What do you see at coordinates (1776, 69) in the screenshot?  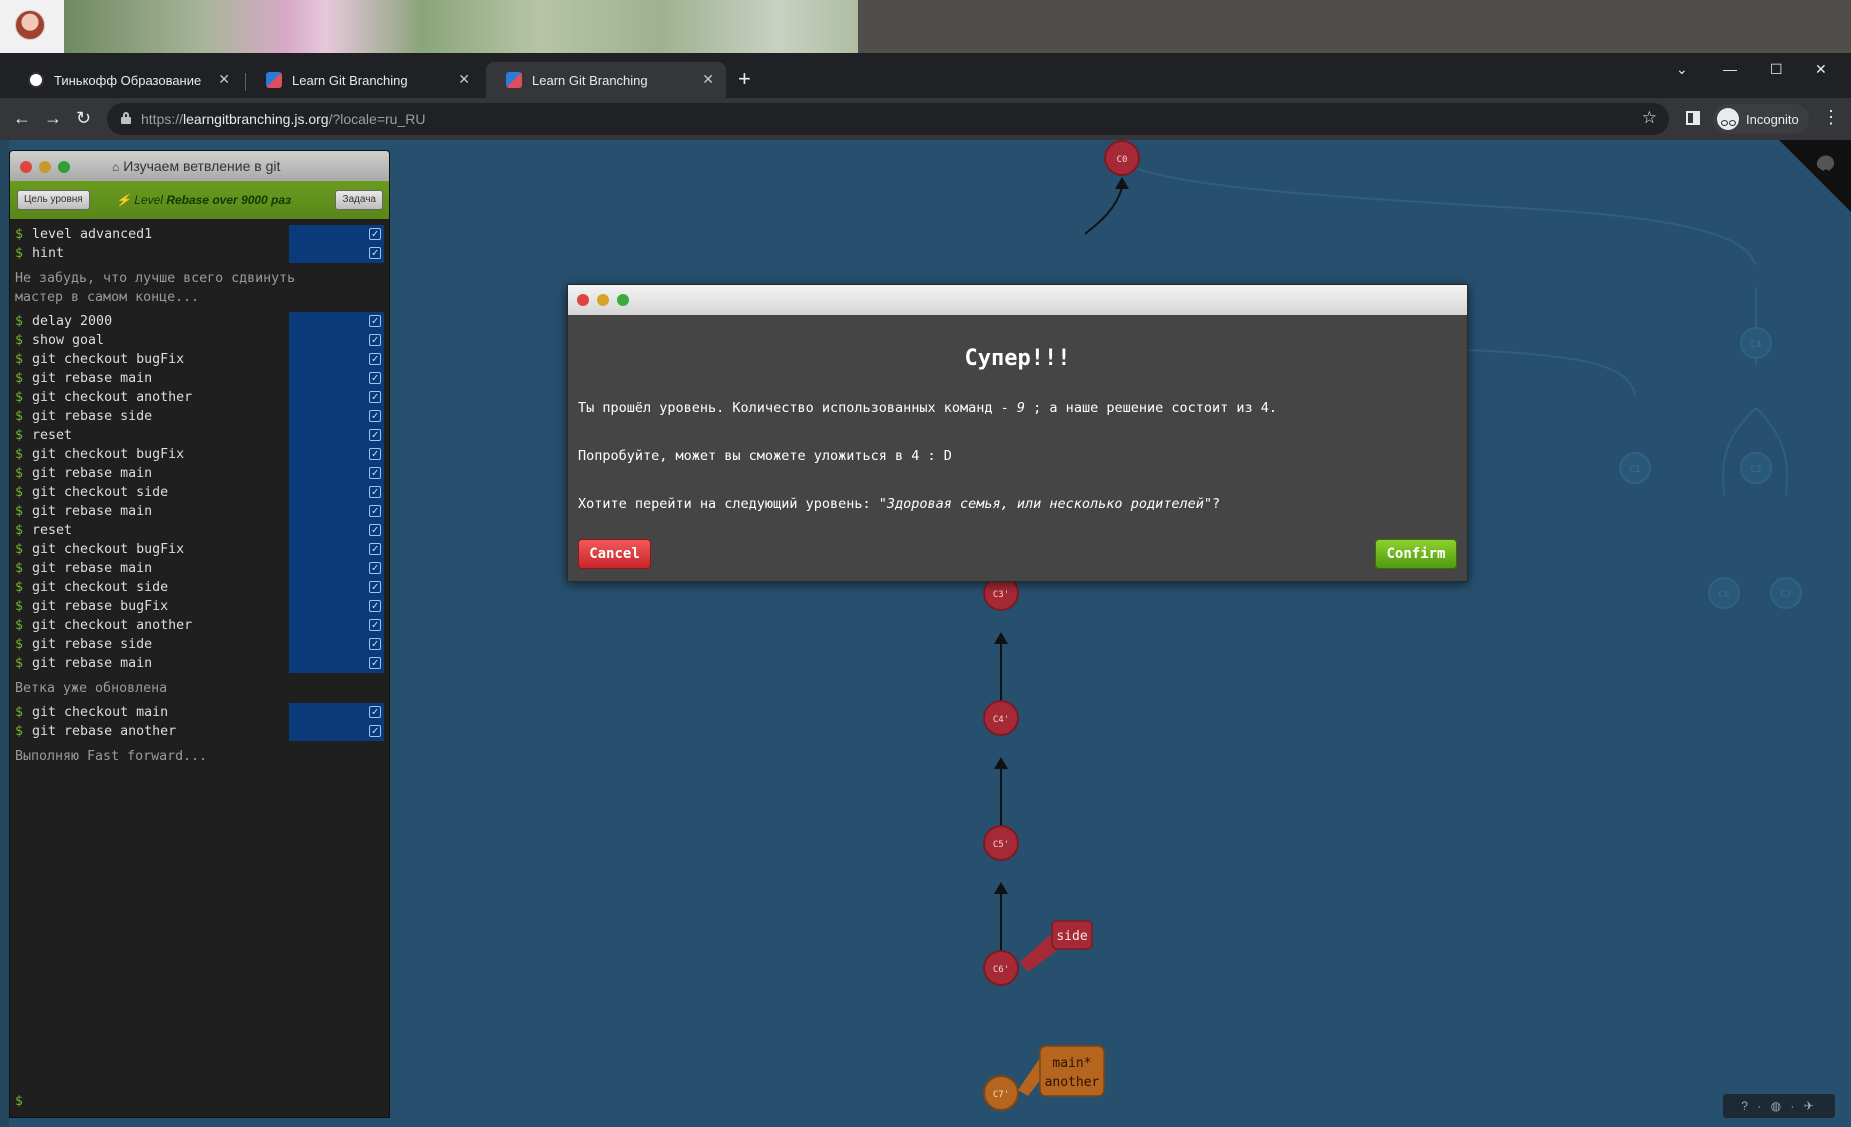 I see `maximize-icon: ☐` at bounding box center [1776, 69].